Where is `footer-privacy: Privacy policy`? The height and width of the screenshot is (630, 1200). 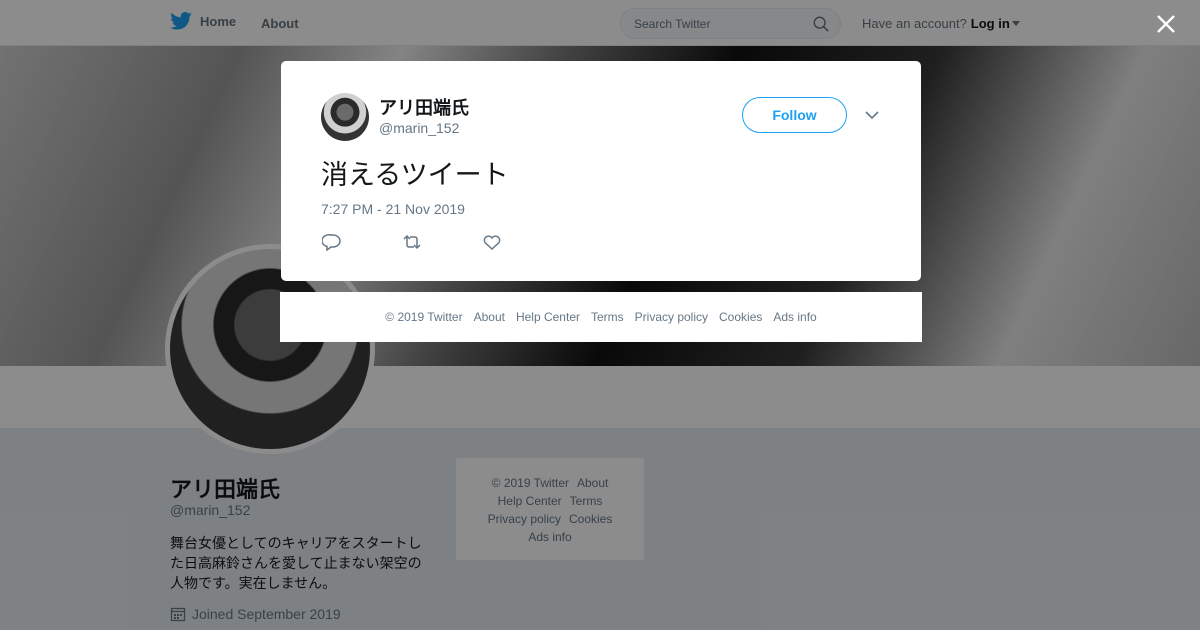
footer-privacy: Privacy policy is located at coordinates (671, 317).